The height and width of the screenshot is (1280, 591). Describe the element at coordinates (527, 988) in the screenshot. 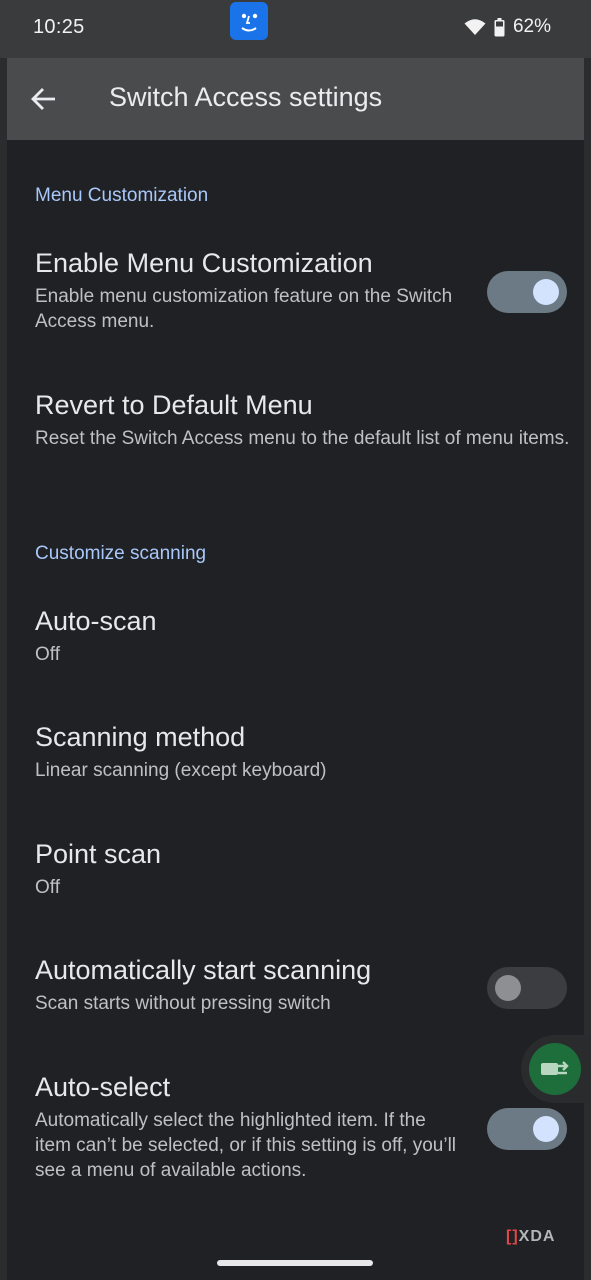

I see `automatically-start-scanning-switch` at that location.